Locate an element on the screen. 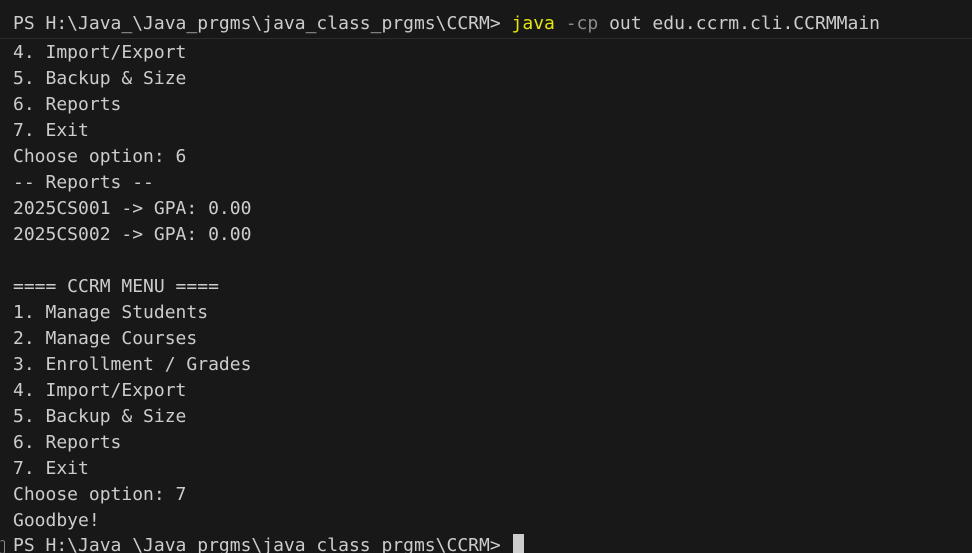  command-java: java is located at coordinates (533, 23).